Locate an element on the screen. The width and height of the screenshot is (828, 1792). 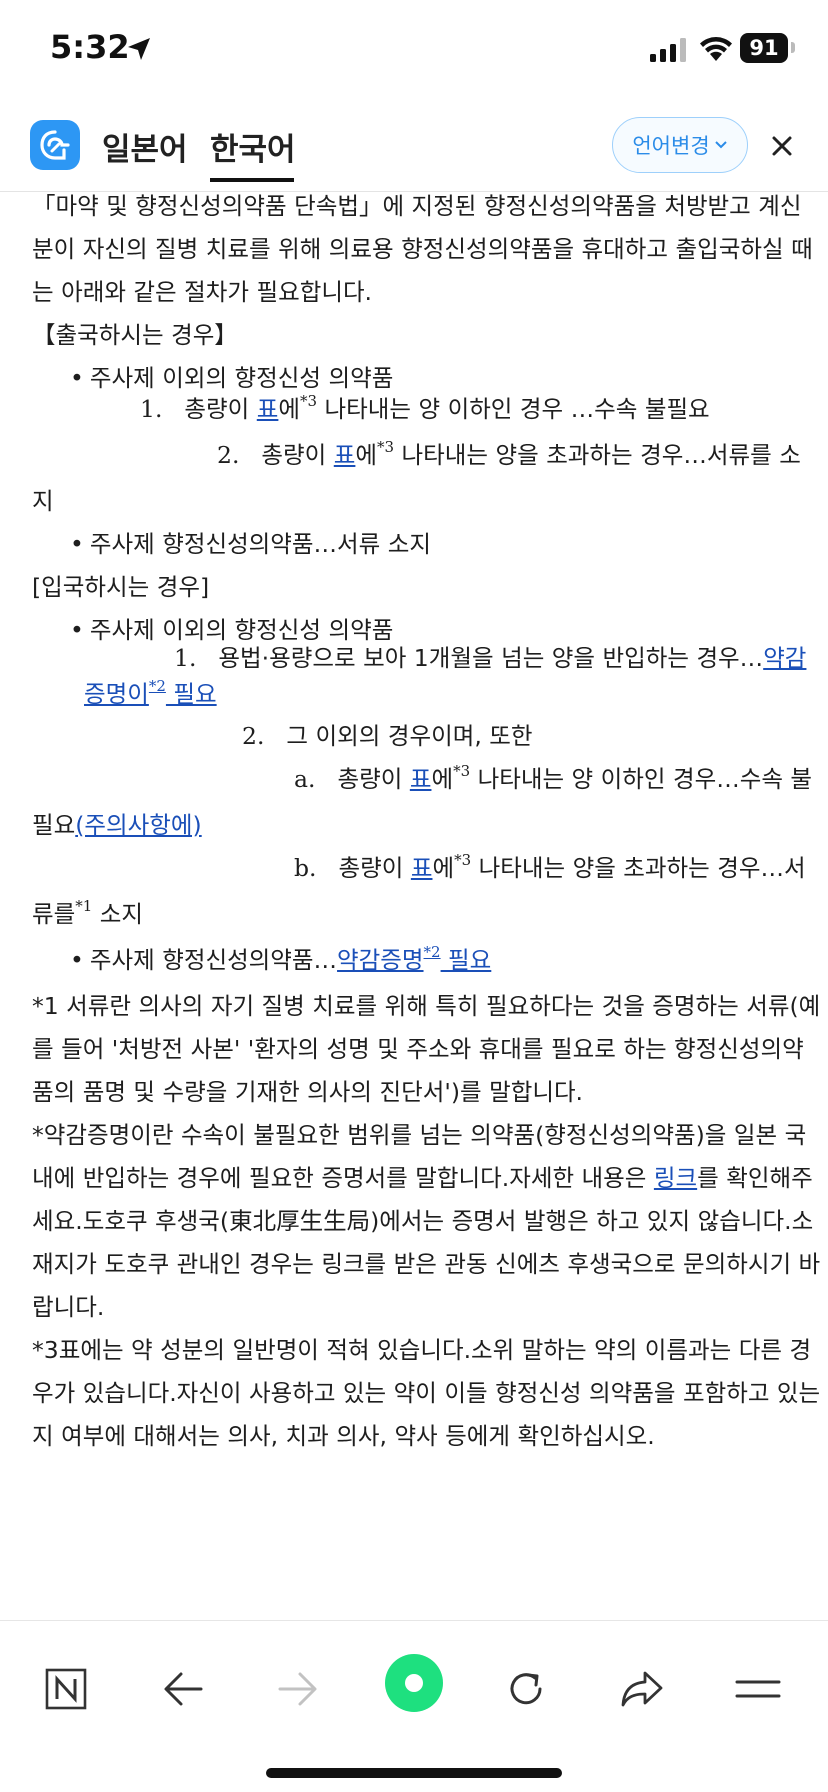
ent-item-b: b. 총량이 표에*3 나타내는 양을 초과하는 경우…서류를*1 소지 is located at coordinates (419, 889).